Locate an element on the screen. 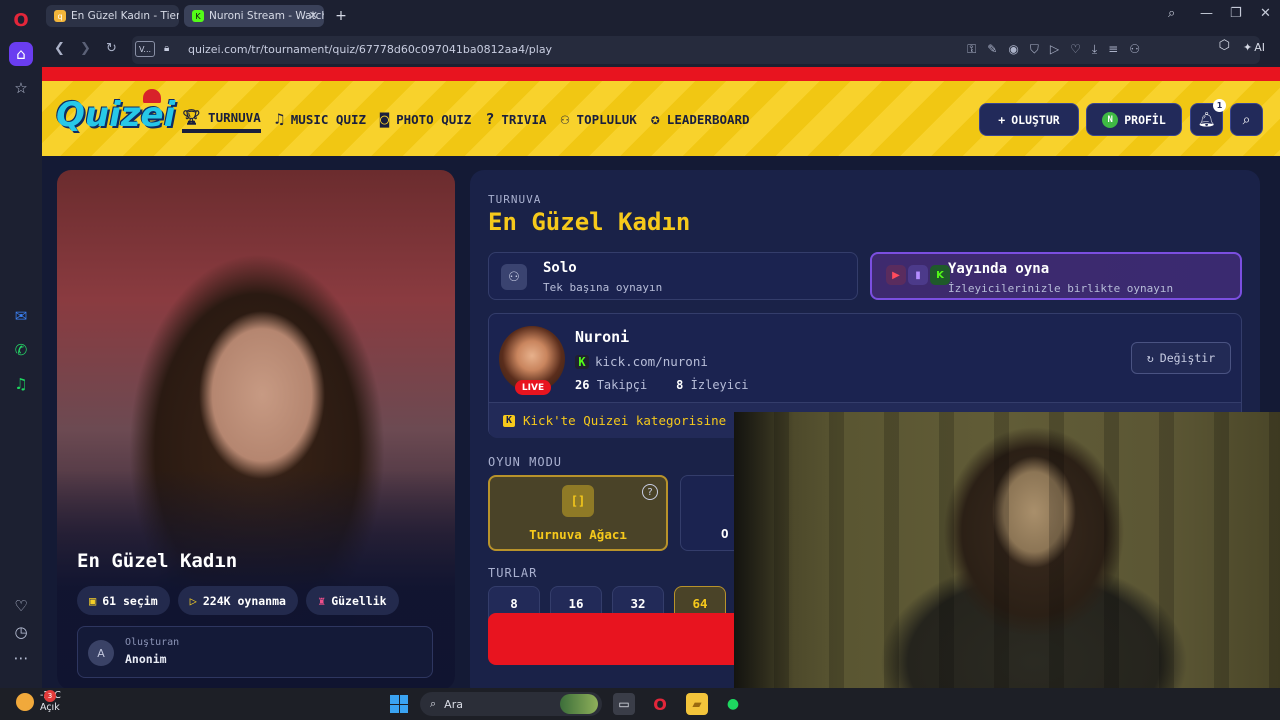  whatsapp-icon: ✆ is located at coordinates (21, 350).